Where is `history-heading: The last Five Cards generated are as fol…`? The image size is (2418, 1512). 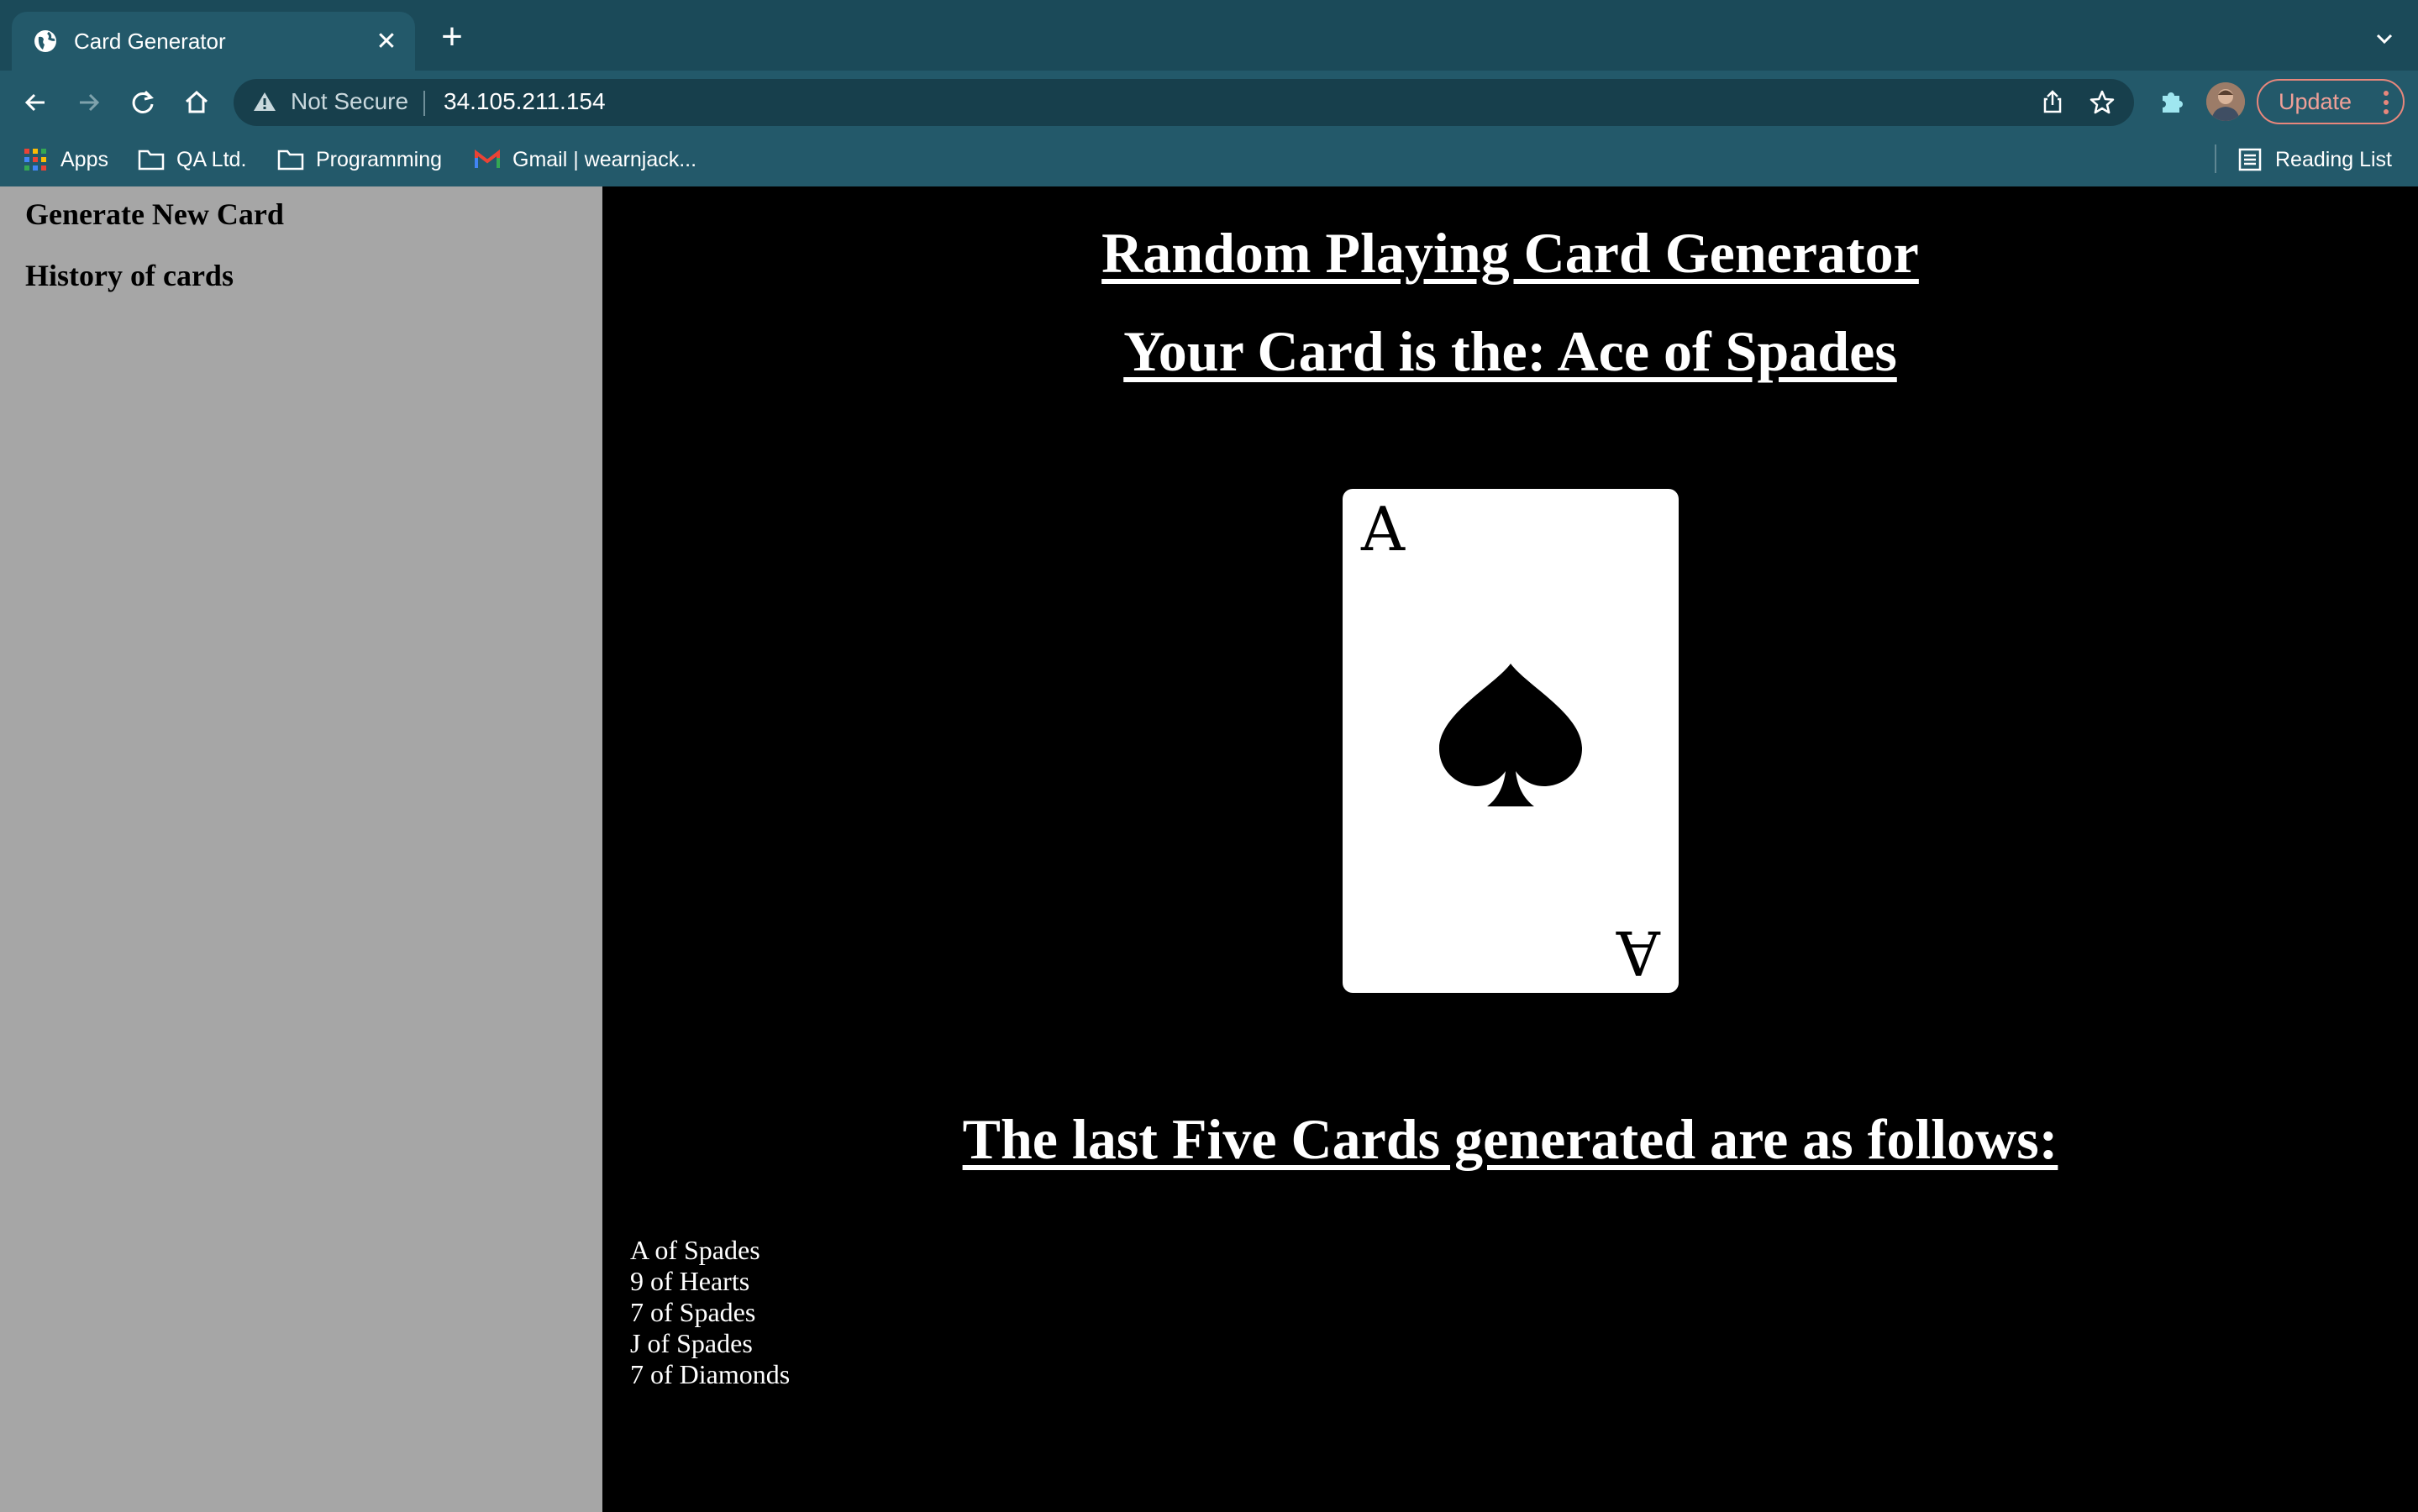
history-heading: The last Five Cards generated are as fol… is located at coordinates (1510, 1139).